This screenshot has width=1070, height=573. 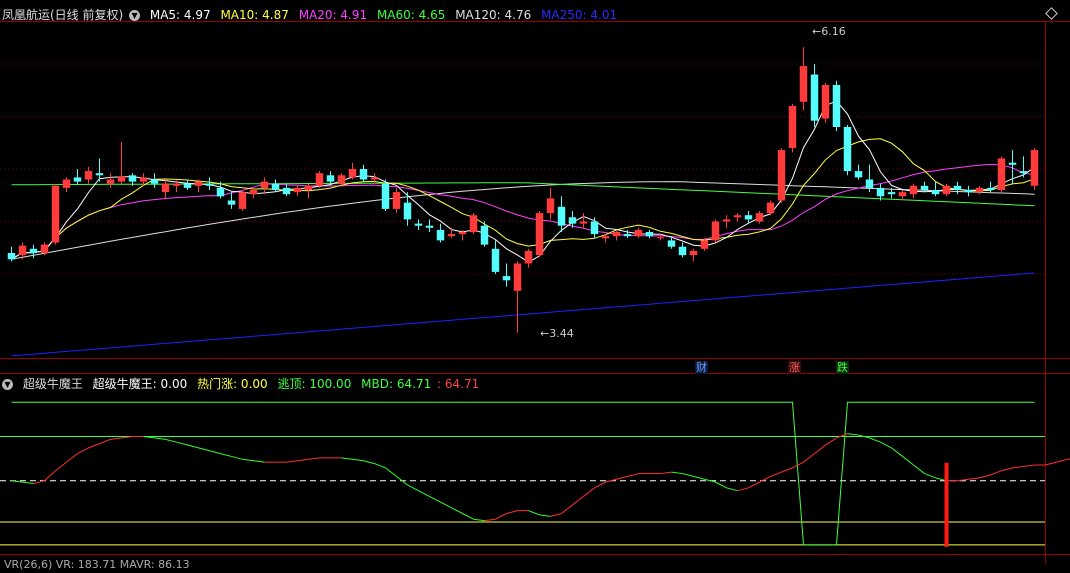 I want to click on indicator-value-mbd-red: : 64.71, so click(x=458, y=384).